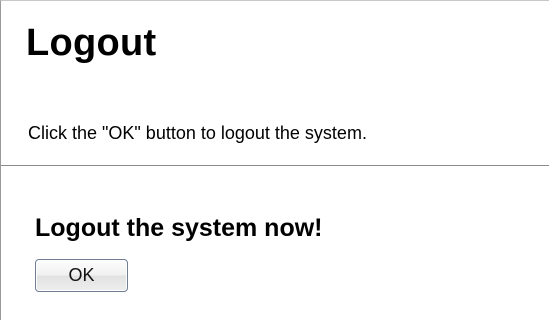 The width and height of the screenshot is (549, 320). Describe the element at coordinates (179, 228) in the screenshot. I see `logout-confirm-heading: Logout the system now!` at that location.